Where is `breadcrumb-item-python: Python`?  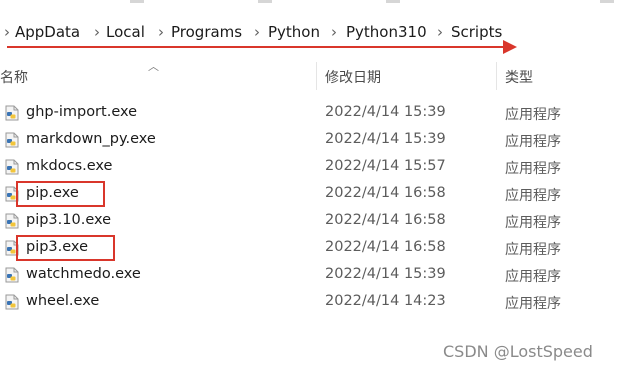 breadcrumb-item-python: Python is located at coordinates (294, 32).